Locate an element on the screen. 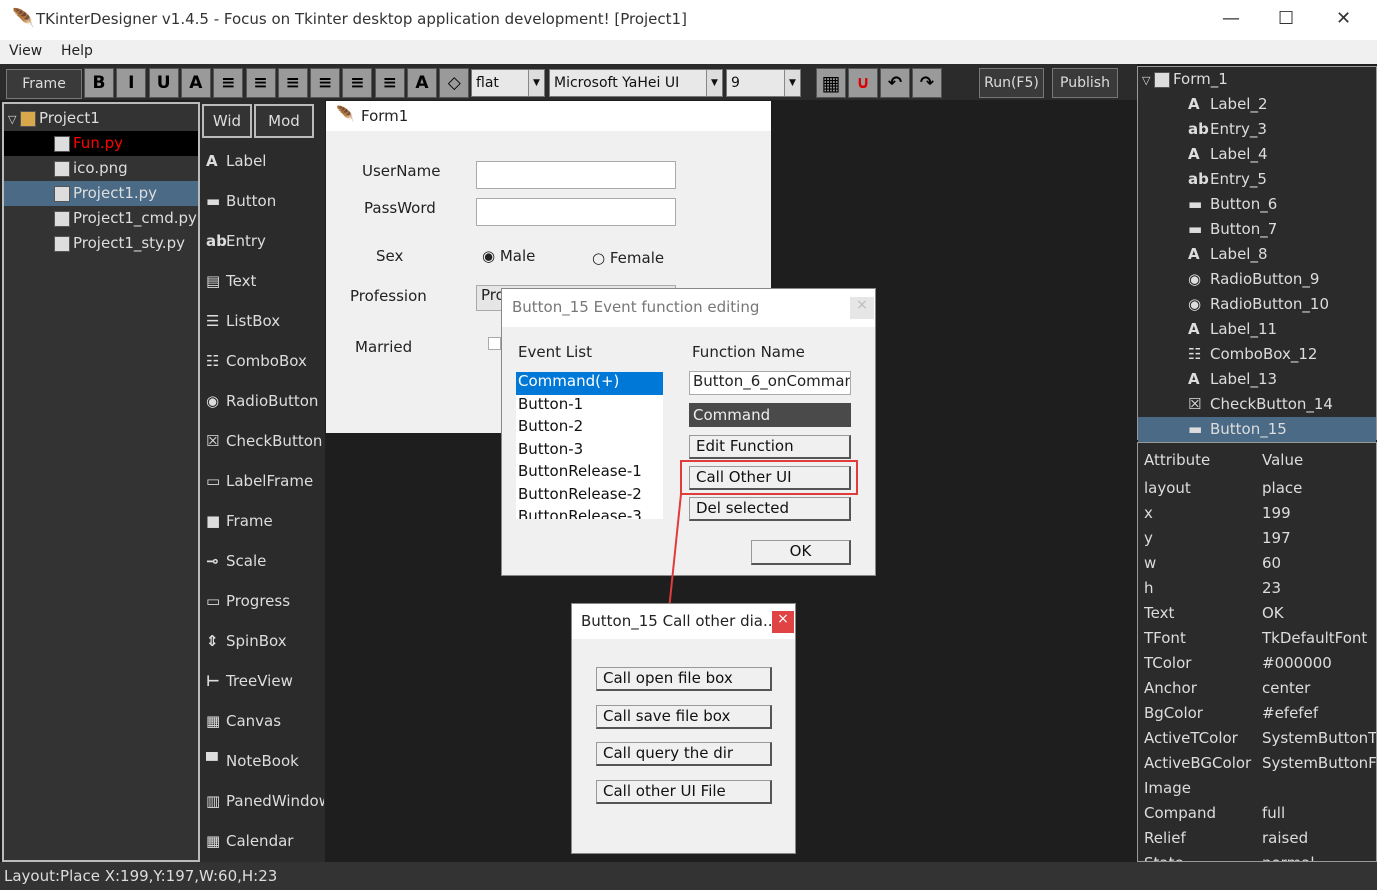 This screenshot has height=890, width=1377. close-icon: × is located at coordinates (783, 622).